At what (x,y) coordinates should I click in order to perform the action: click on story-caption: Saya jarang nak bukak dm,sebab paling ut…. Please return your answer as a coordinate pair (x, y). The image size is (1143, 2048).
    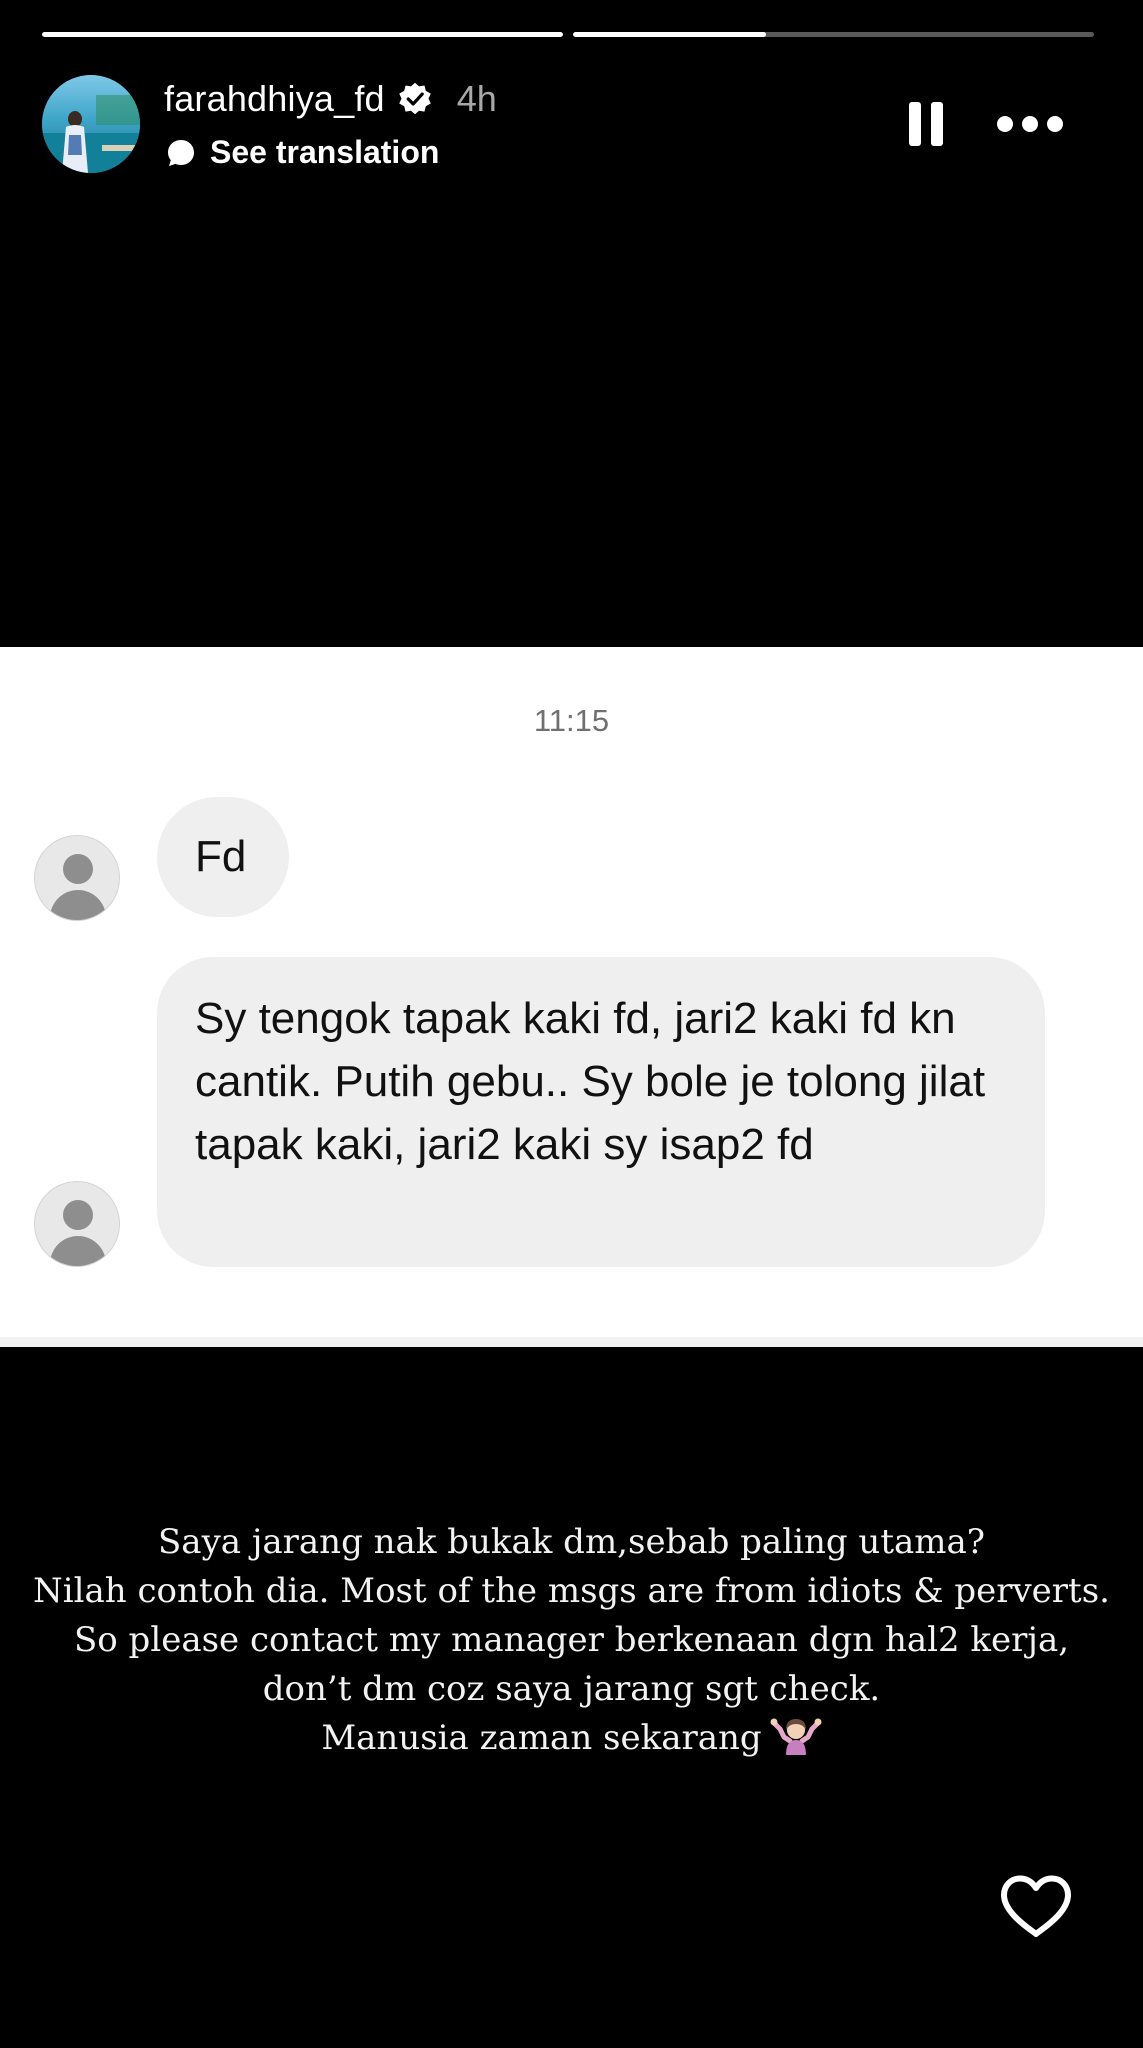
    Looking at the image, I should click on (571, 1640).